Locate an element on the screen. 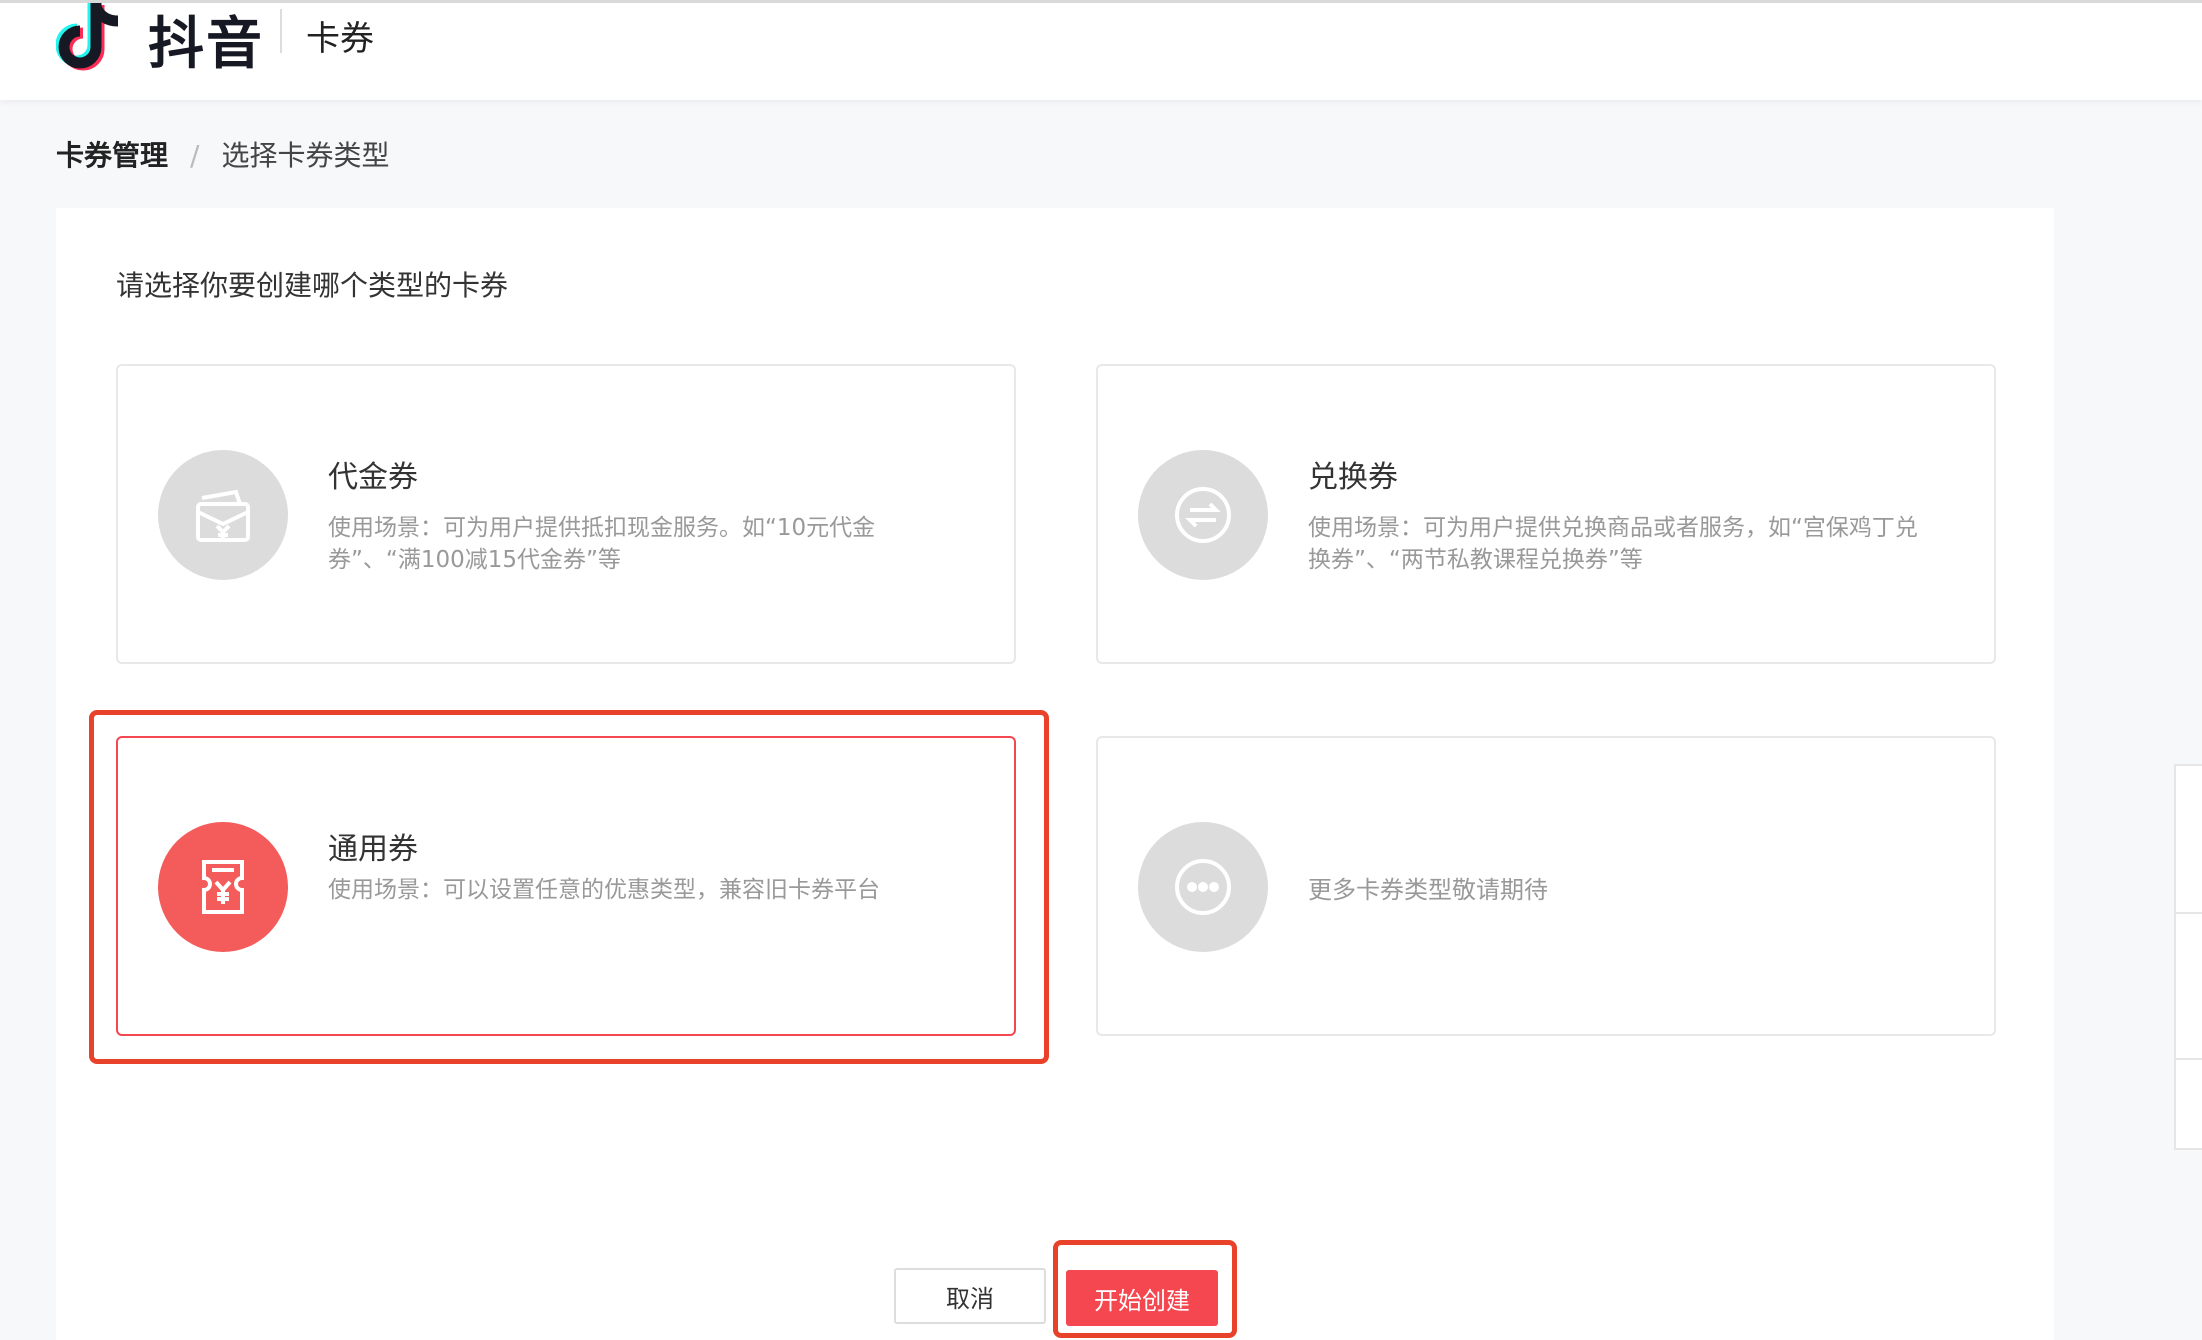 The height and width of the screenshot is (1340, 2202). card-title: 兑换券 is located at coordinates (1353, 477).